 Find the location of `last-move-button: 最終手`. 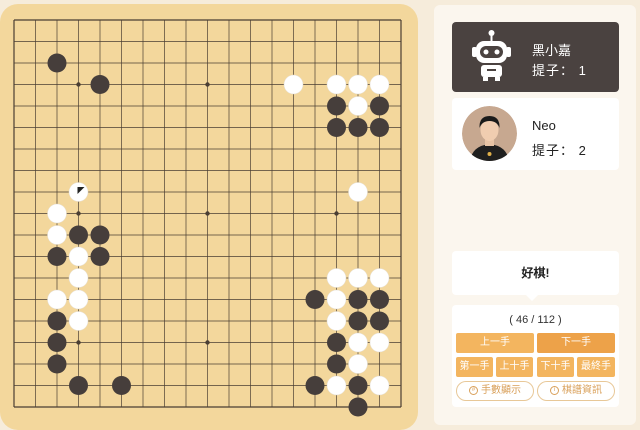

last-move-button: 最終手 is located at coordinates (596, 367).